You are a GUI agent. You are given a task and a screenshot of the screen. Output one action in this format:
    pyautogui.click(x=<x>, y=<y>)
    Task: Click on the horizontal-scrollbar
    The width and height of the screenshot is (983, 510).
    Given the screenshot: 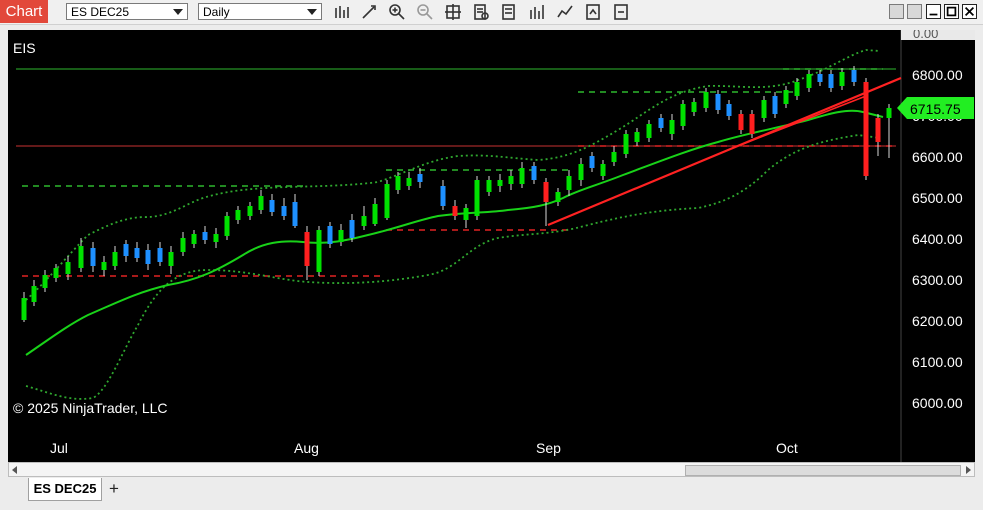 What is the action you would take?
    pyautogui.click(x=491, y=469)
    